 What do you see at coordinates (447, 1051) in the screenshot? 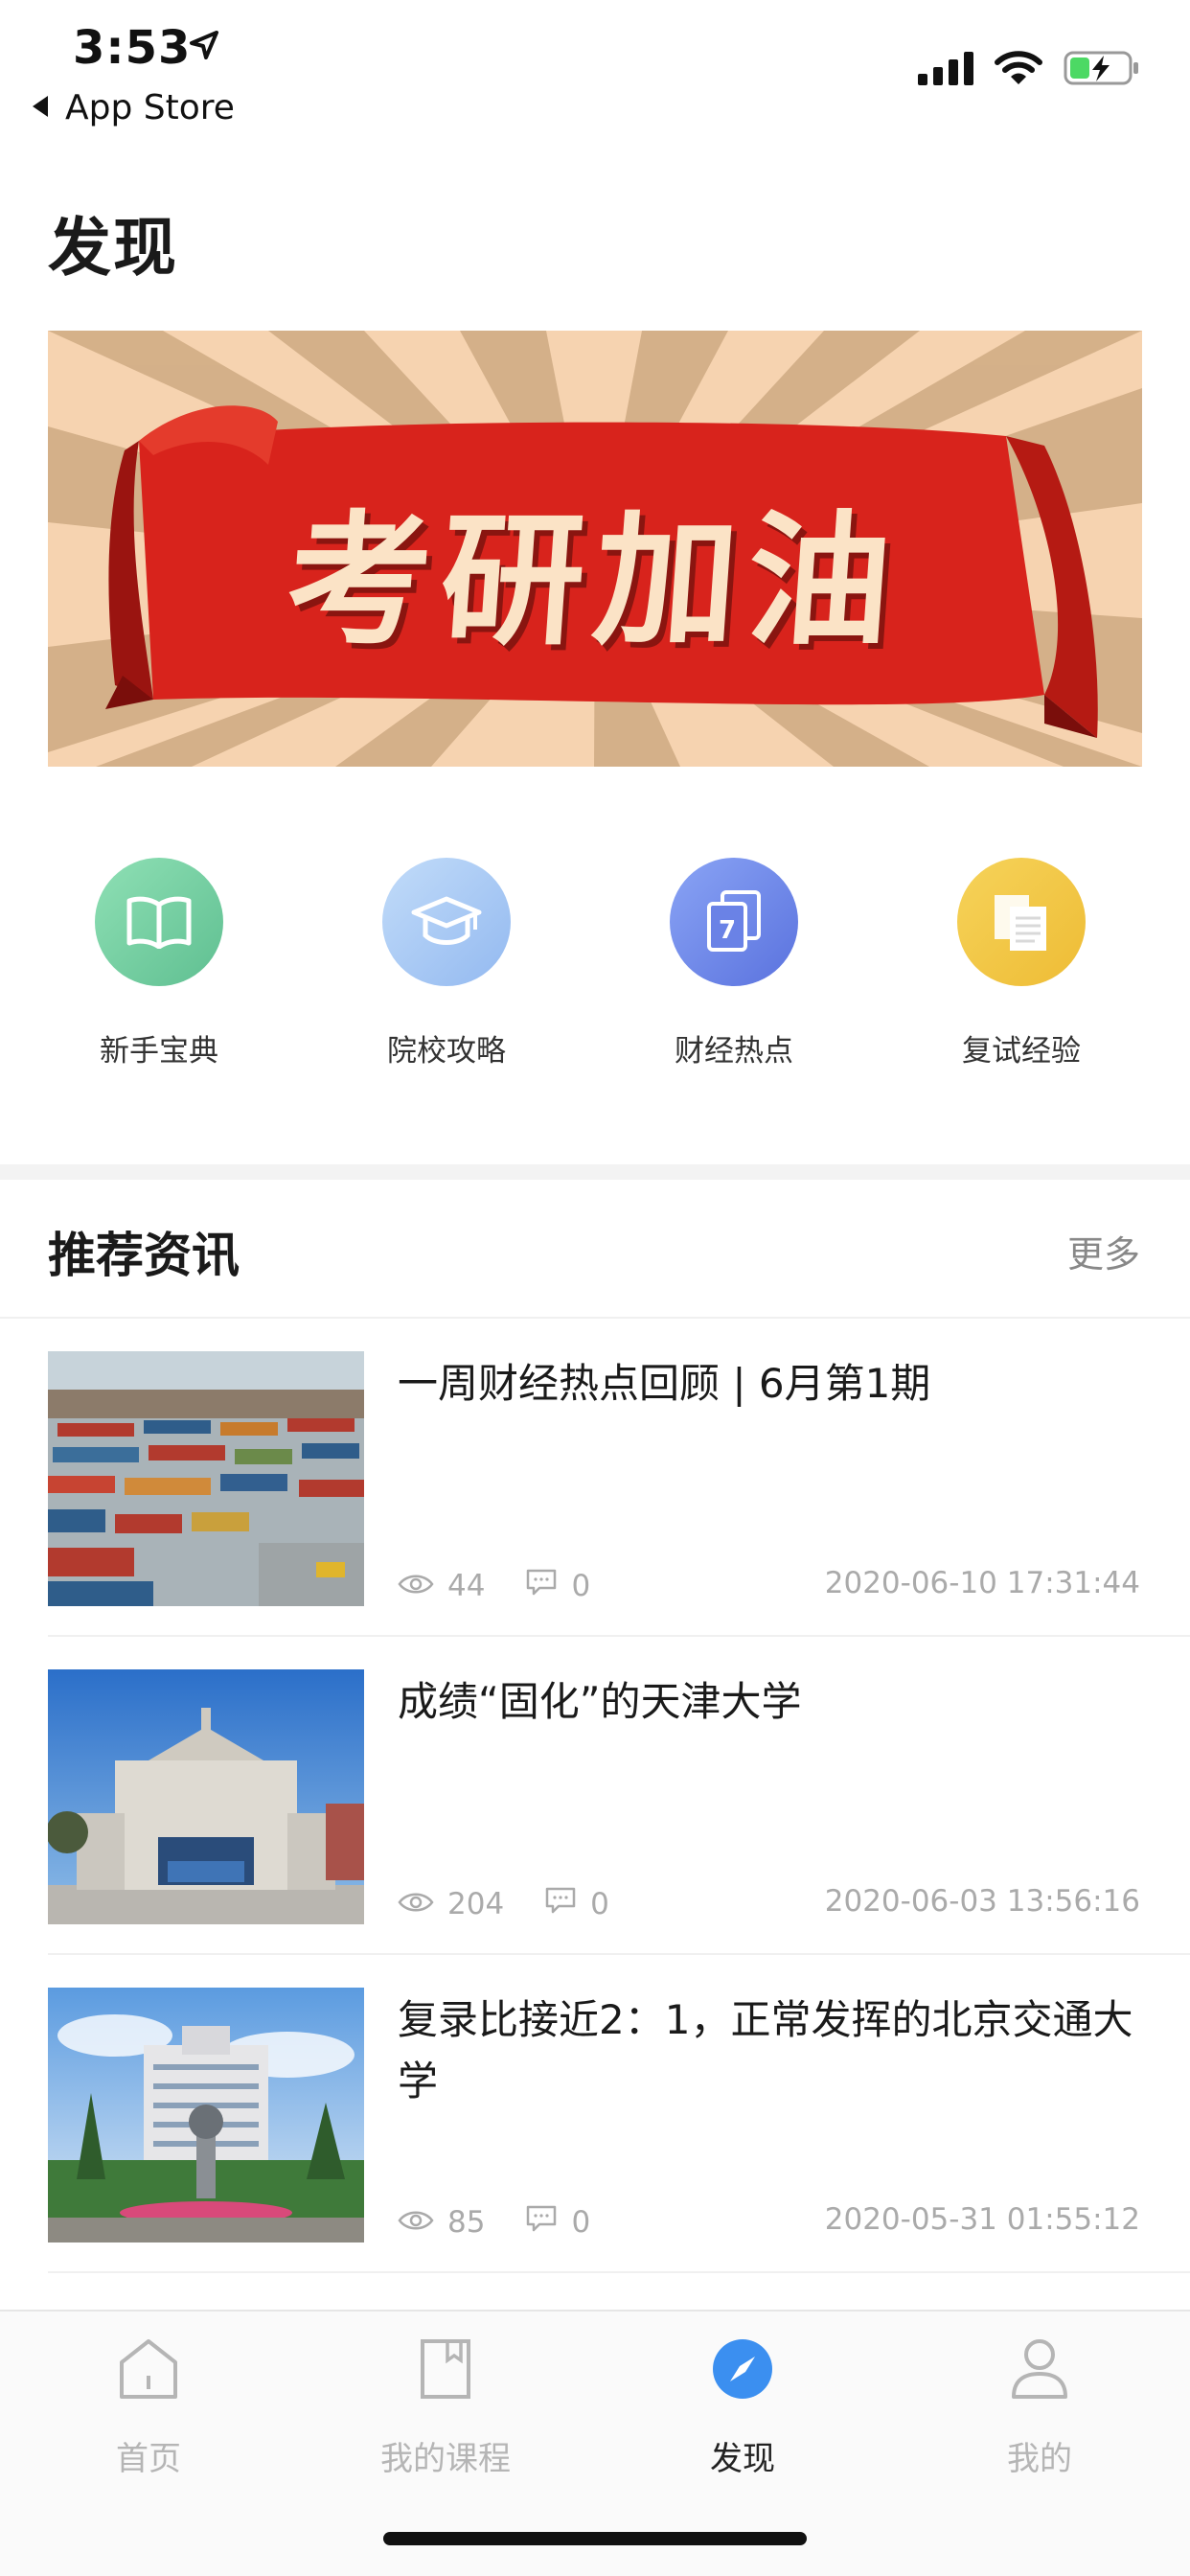
I see `quick-link-label: 院校攻略` at bounding box center [447, 1051].